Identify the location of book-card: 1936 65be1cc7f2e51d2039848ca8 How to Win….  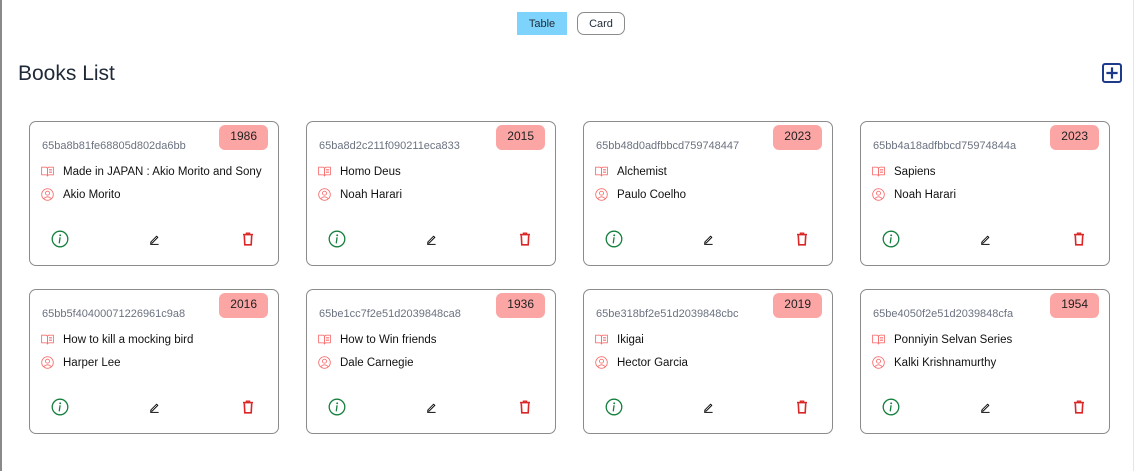
(431, 361).